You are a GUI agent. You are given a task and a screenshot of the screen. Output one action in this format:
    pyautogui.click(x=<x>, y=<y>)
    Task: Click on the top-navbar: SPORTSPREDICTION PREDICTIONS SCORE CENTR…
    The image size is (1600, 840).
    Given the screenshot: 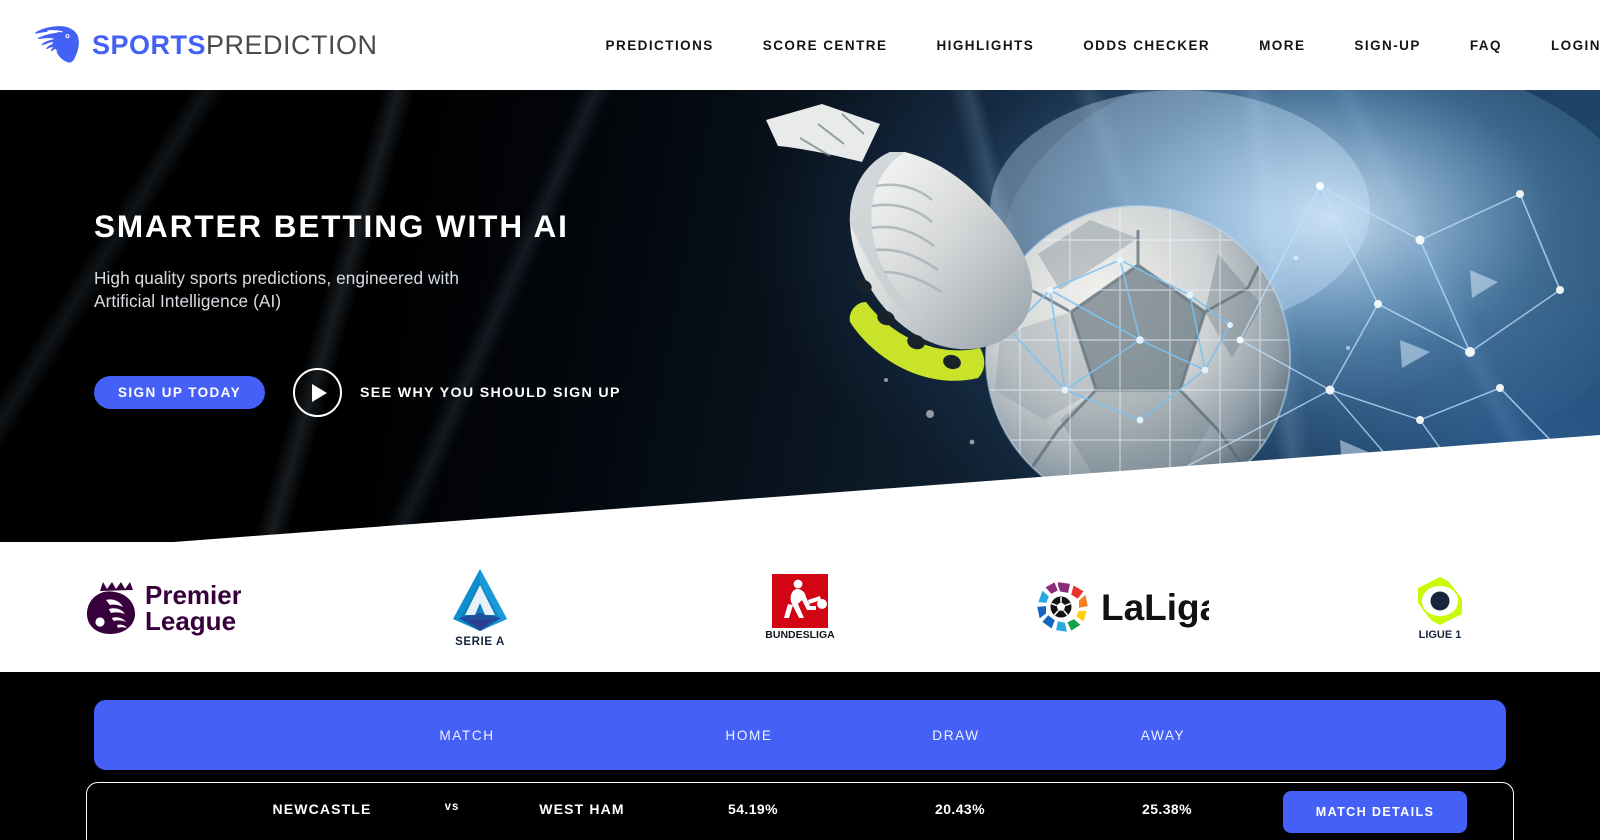 What is the action you would take?
    pyautogui.click(x=800, y=45)
    